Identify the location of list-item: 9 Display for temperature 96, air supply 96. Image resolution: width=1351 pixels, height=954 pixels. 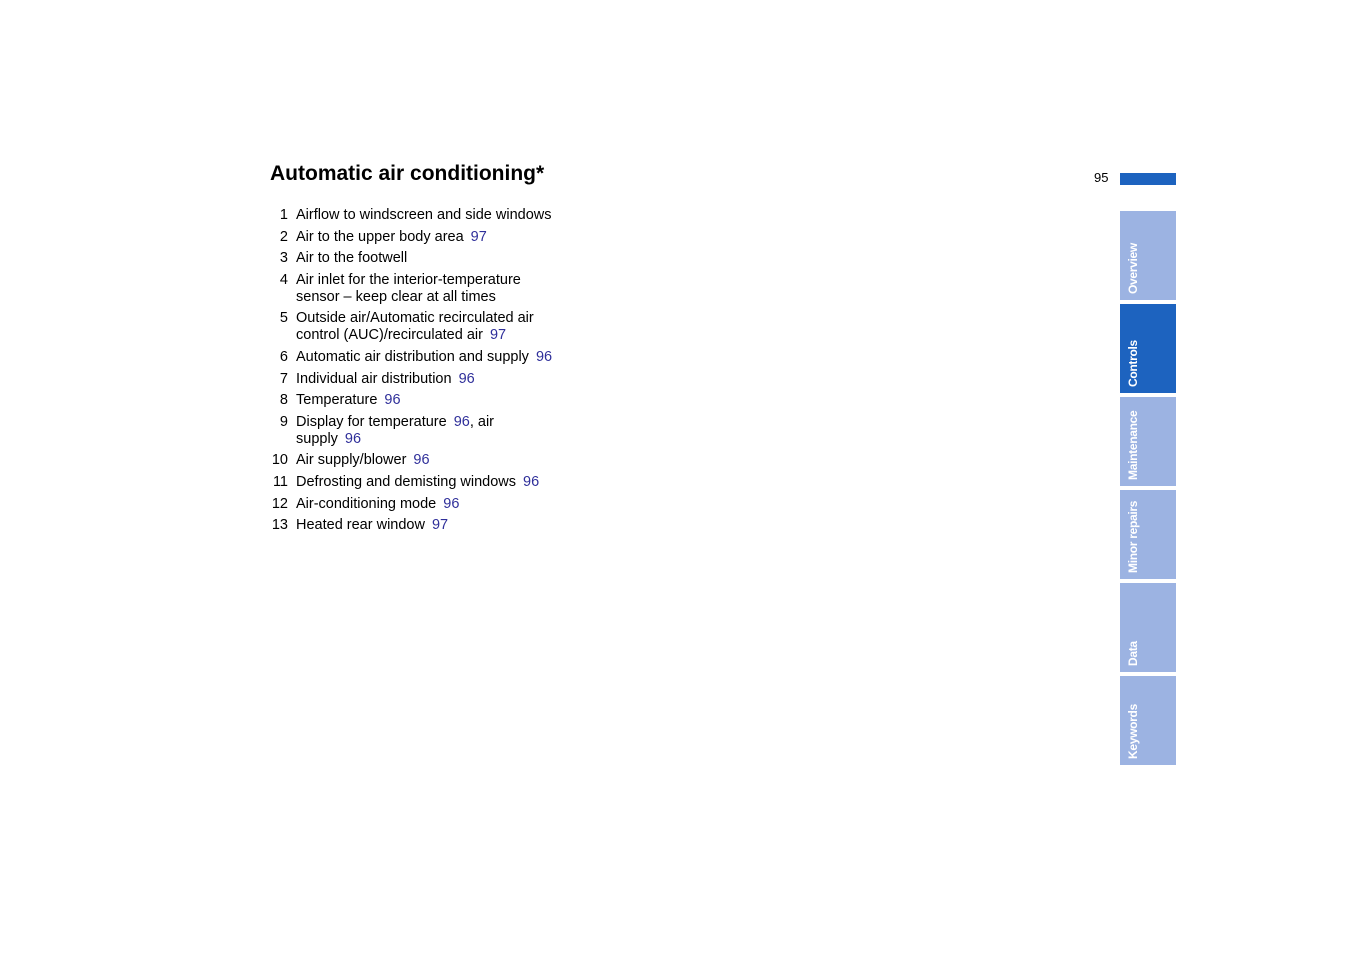
(415, 431).